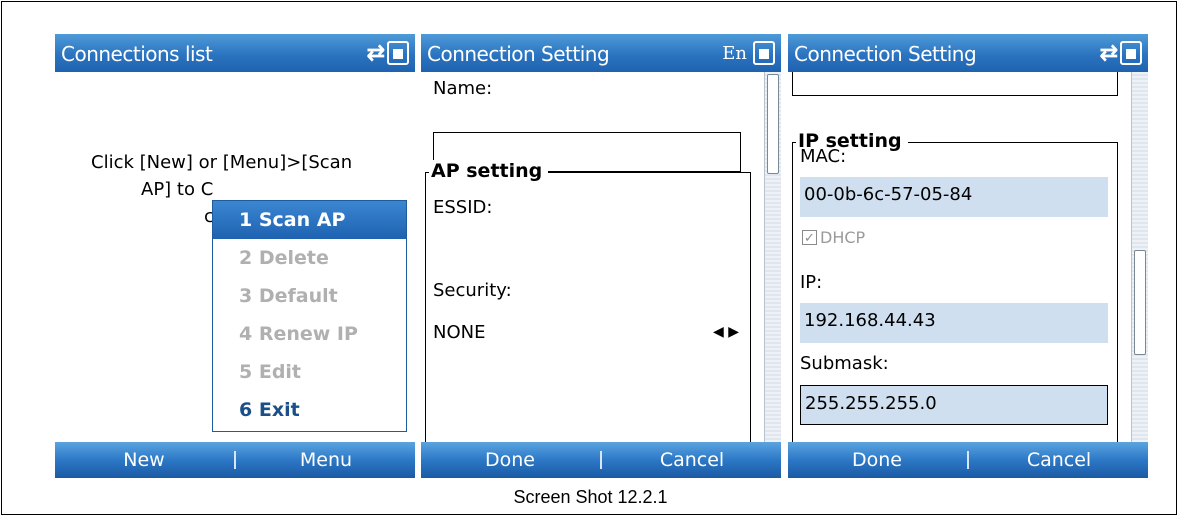 This screenshot has height=518, width=1181. I want to click on input-mode-indicator: En, so click(734, 53).